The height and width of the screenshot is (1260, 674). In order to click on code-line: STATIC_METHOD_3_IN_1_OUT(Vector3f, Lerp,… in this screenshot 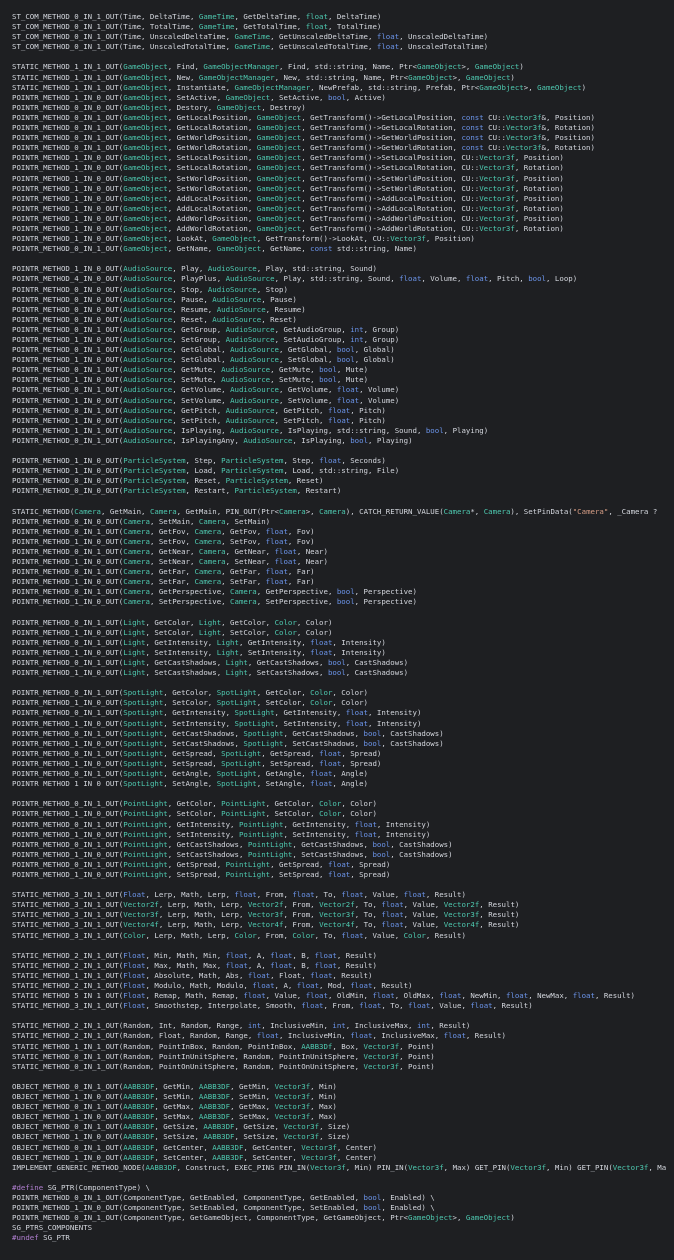, I will do `click(266, 915)`.